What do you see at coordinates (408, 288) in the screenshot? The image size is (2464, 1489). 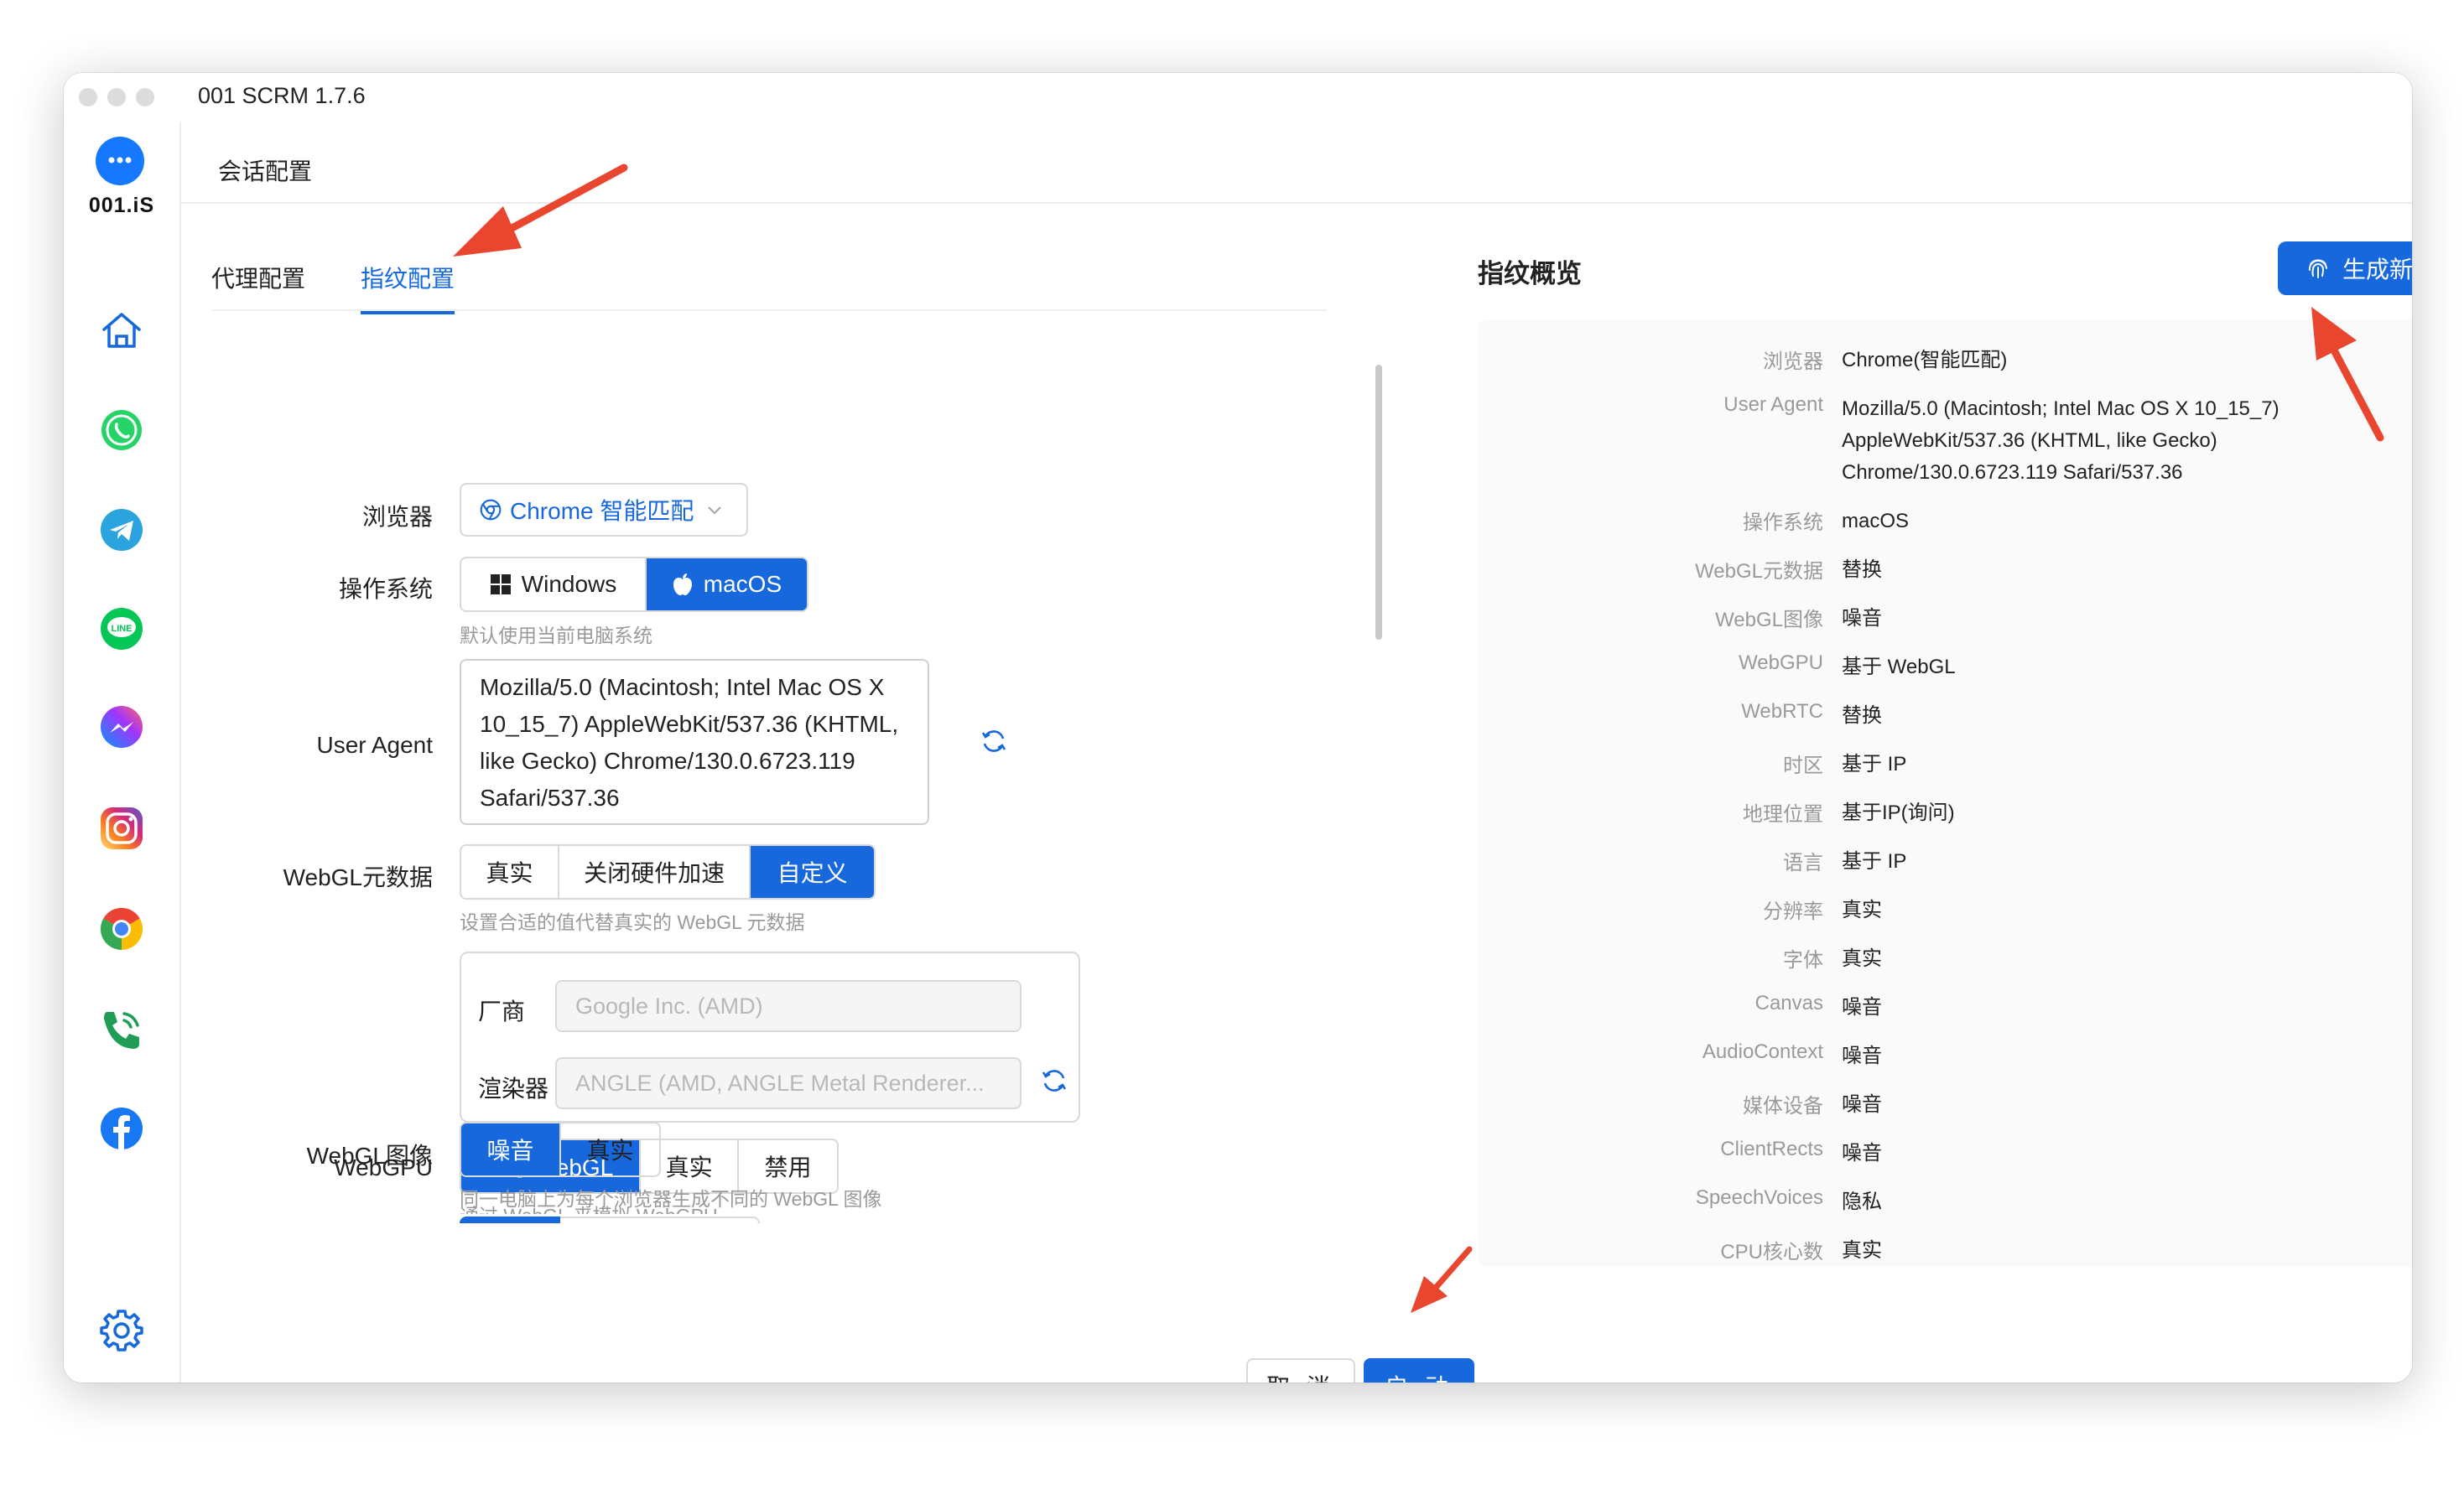 I see `tab-fingerprint-config: 指纹配置` at bounding box center [408, 288].